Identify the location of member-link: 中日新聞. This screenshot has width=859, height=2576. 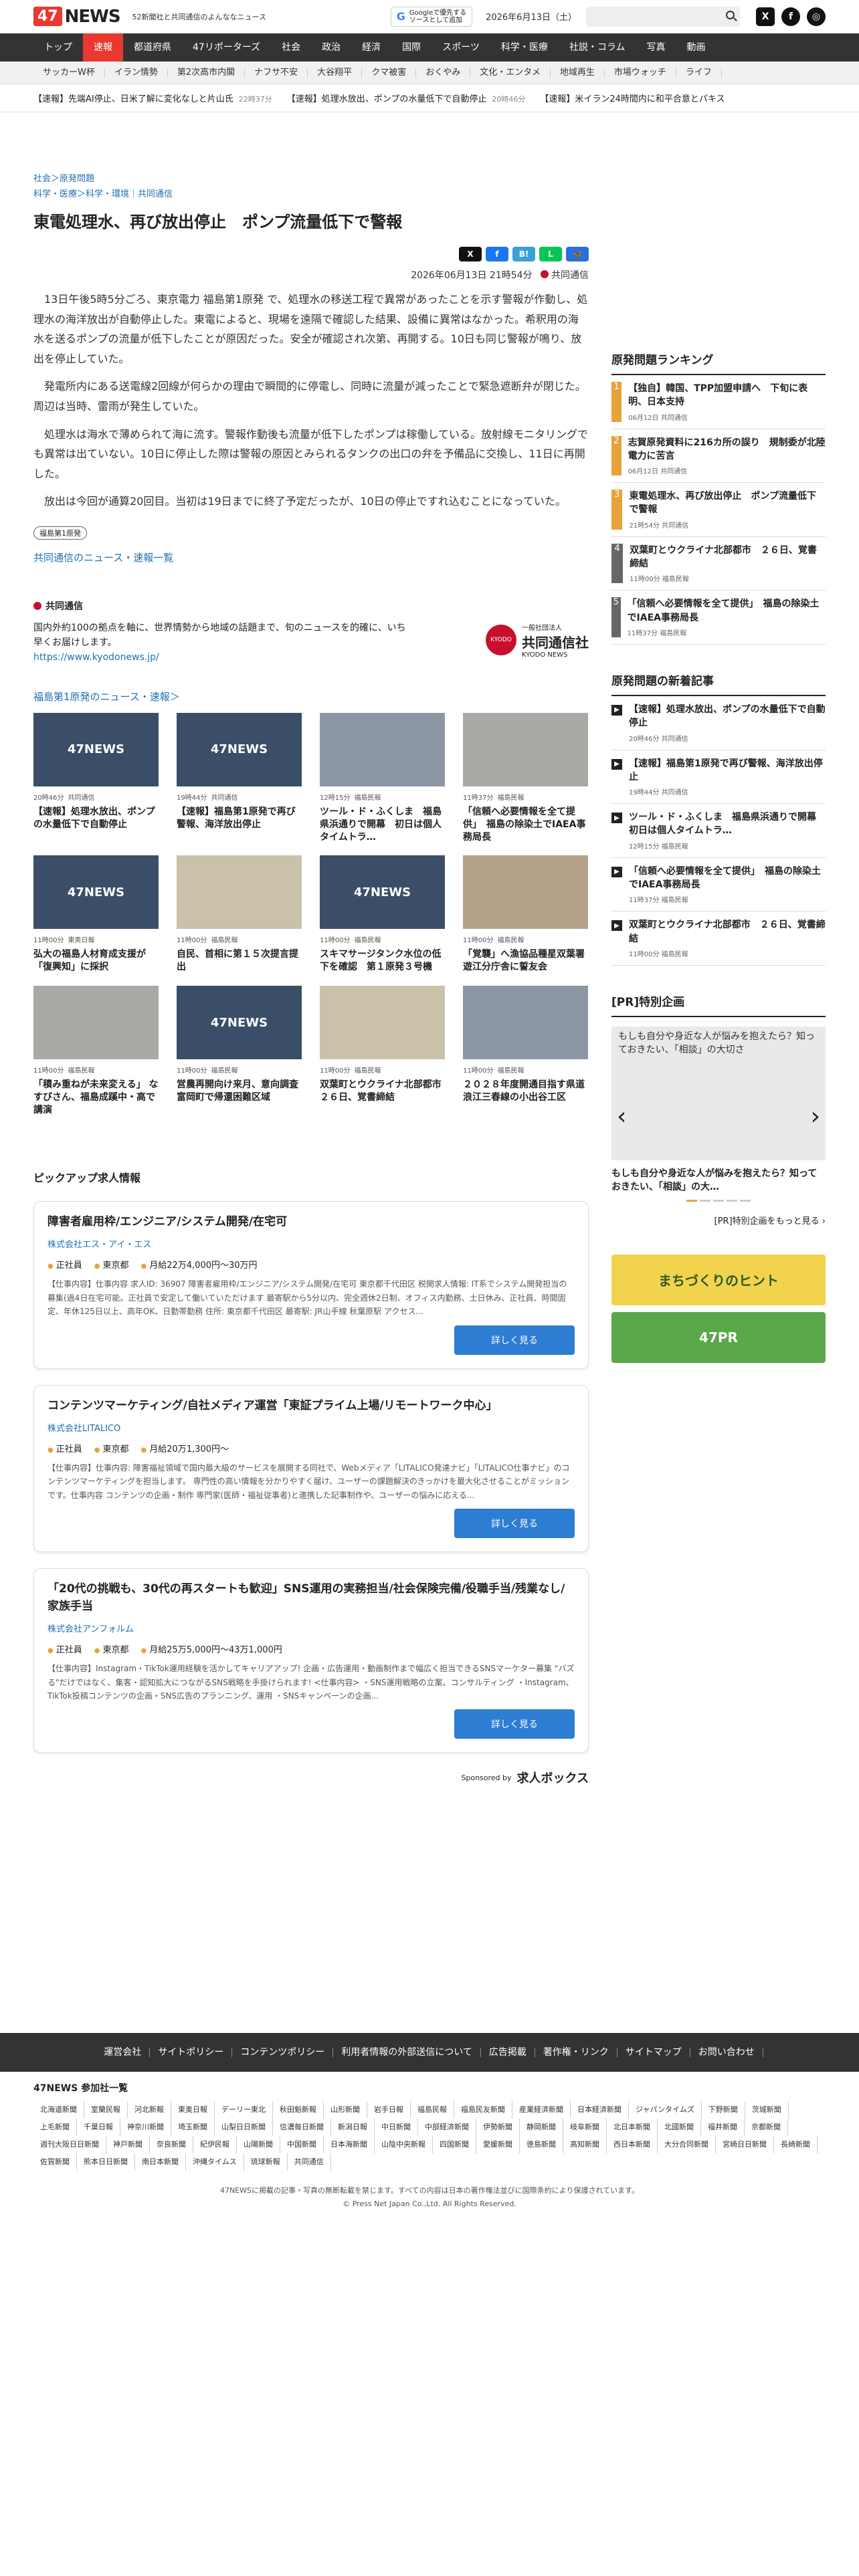
(396, 2127).